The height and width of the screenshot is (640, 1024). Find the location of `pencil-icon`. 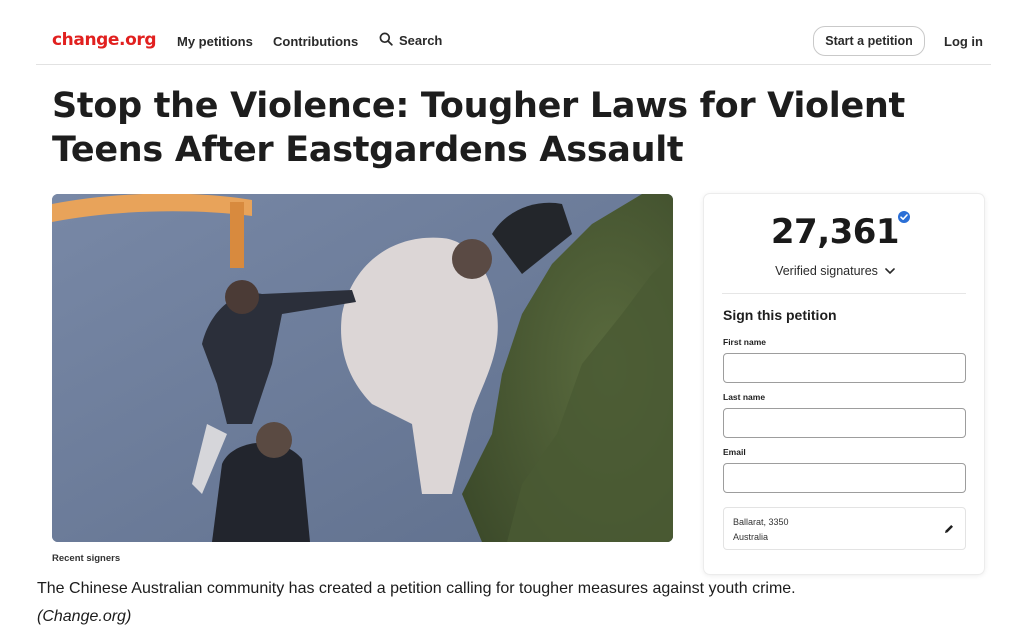

pencil-icon is located at coordinates (949, 531).